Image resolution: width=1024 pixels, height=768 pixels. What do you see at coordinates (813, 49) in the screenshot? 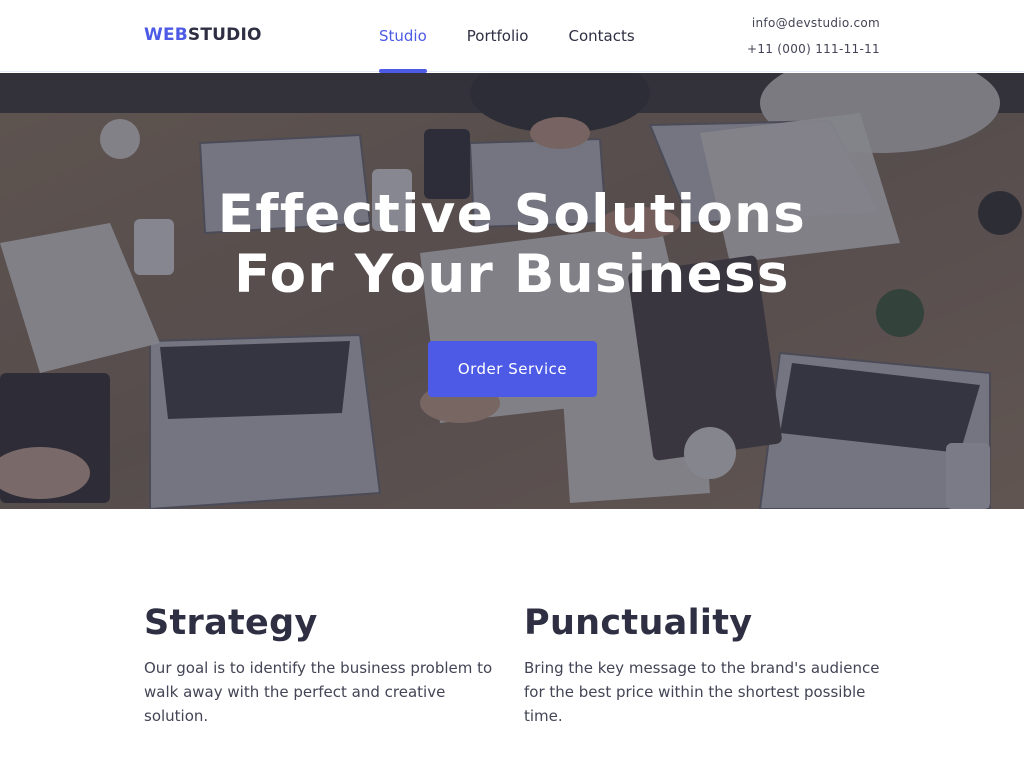
I see `phone-link: +11 (000) 111-11-11` at bounding box center [813, 49].